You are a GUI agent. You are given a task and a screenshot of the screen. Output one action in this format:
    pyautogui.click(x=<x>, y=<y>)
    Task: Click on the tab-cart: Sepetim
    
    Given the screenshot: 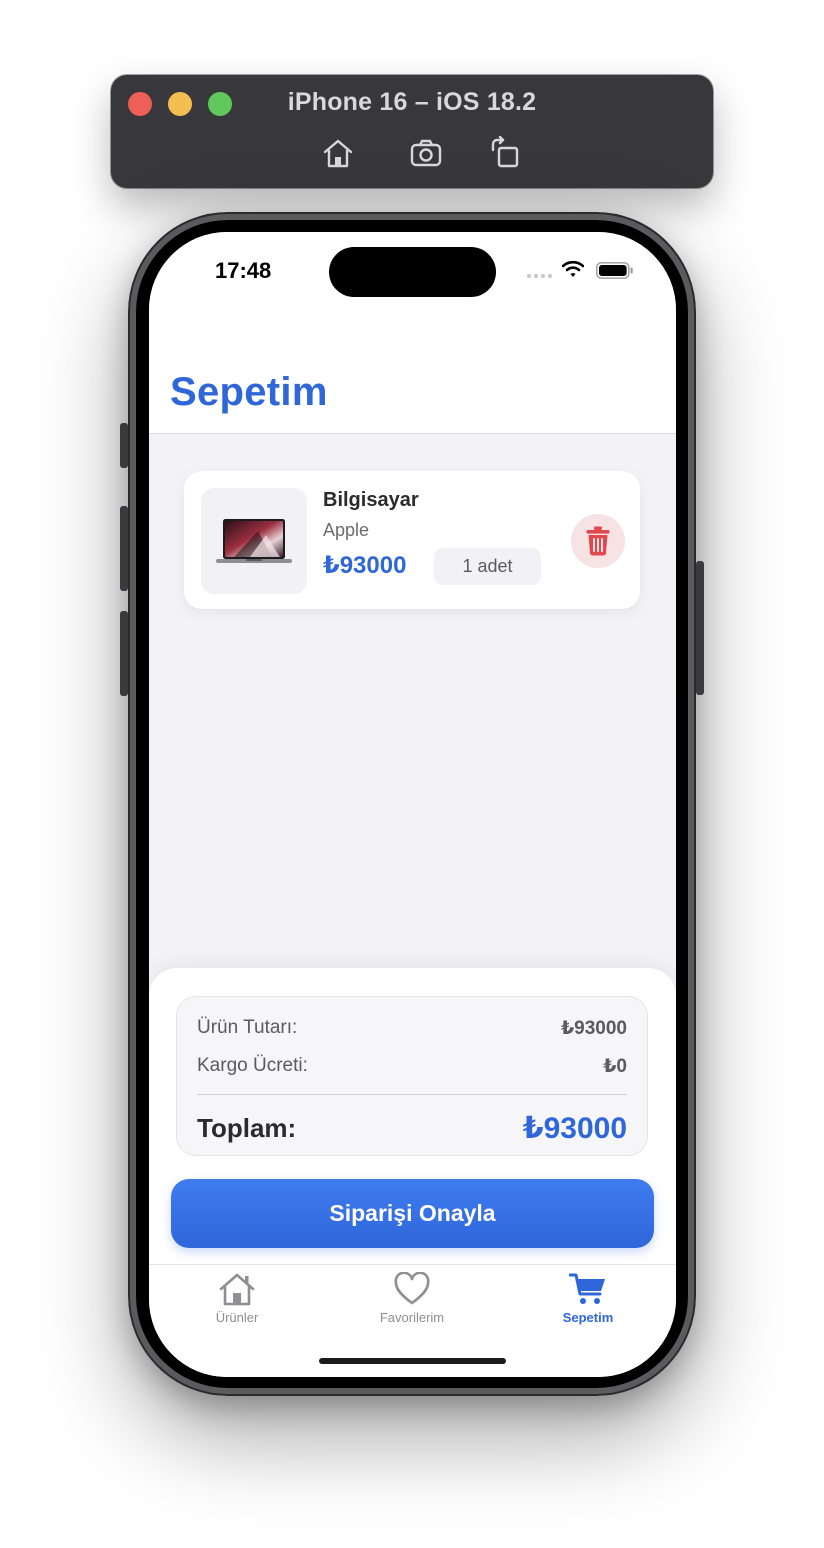 What is the action you would take?
    pyautogui.click(x=588, y=1298)
    